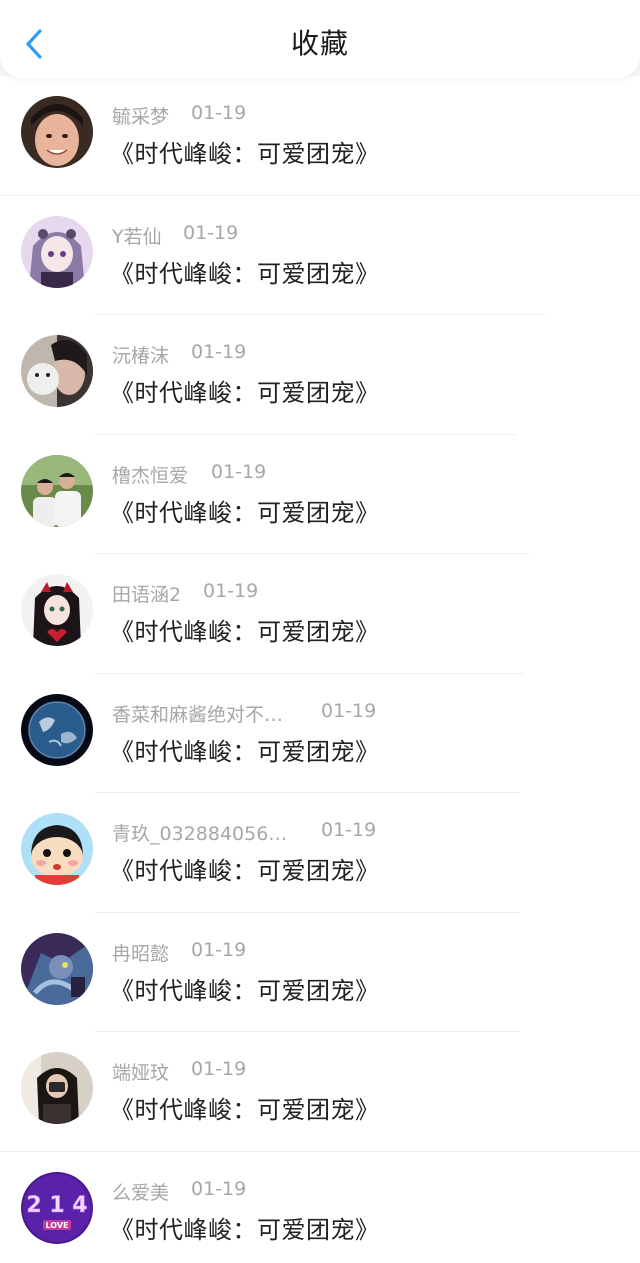 Image resolution: width=640 pixels, height=1263 pixels. I want to click on item-meta: 橹杰恒爱 01-19, so click(189, 474).